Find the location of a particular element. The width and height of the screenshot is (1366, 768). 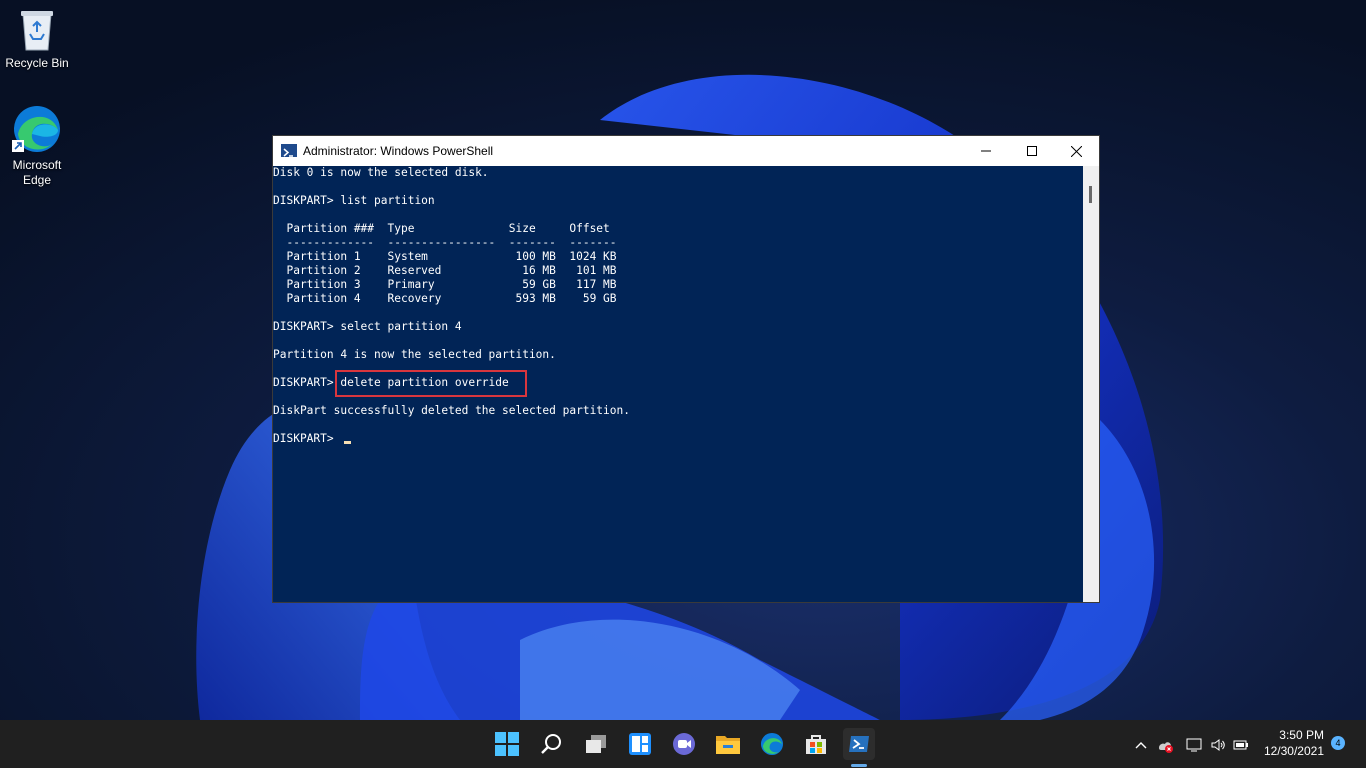

notification-badge: 4 is located at coordinates (1338, 743).